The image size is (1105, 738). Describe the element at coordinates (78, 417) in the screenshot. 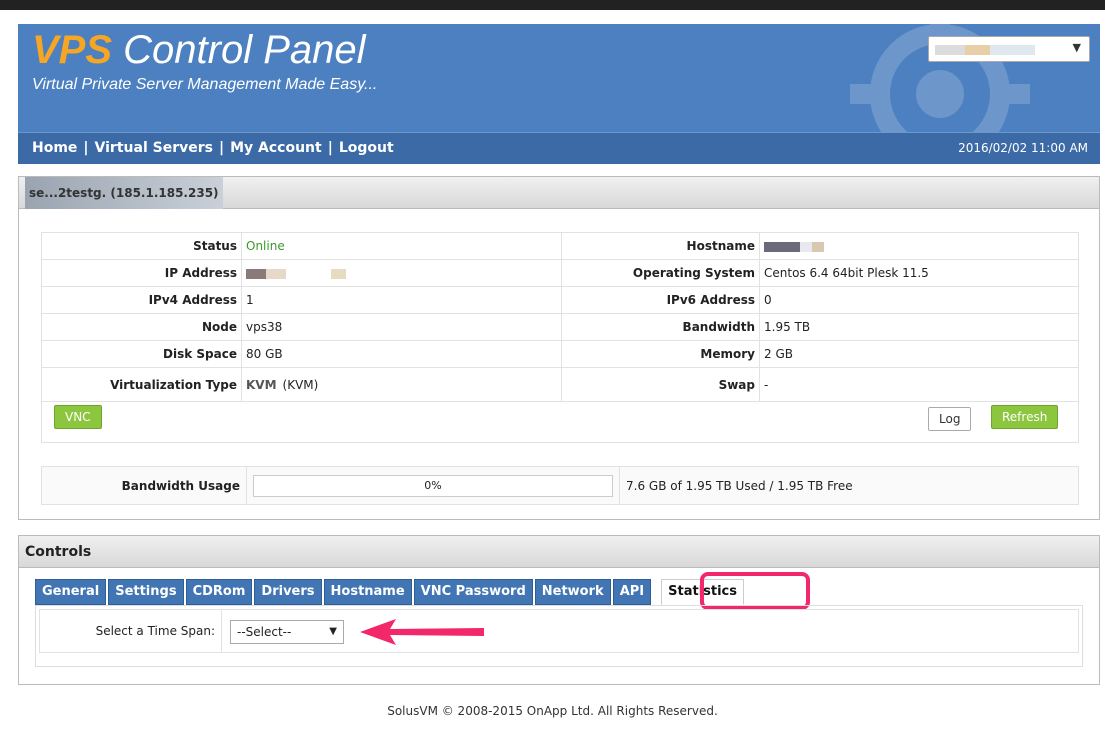

I see `vnc-button: VNC` at that location.